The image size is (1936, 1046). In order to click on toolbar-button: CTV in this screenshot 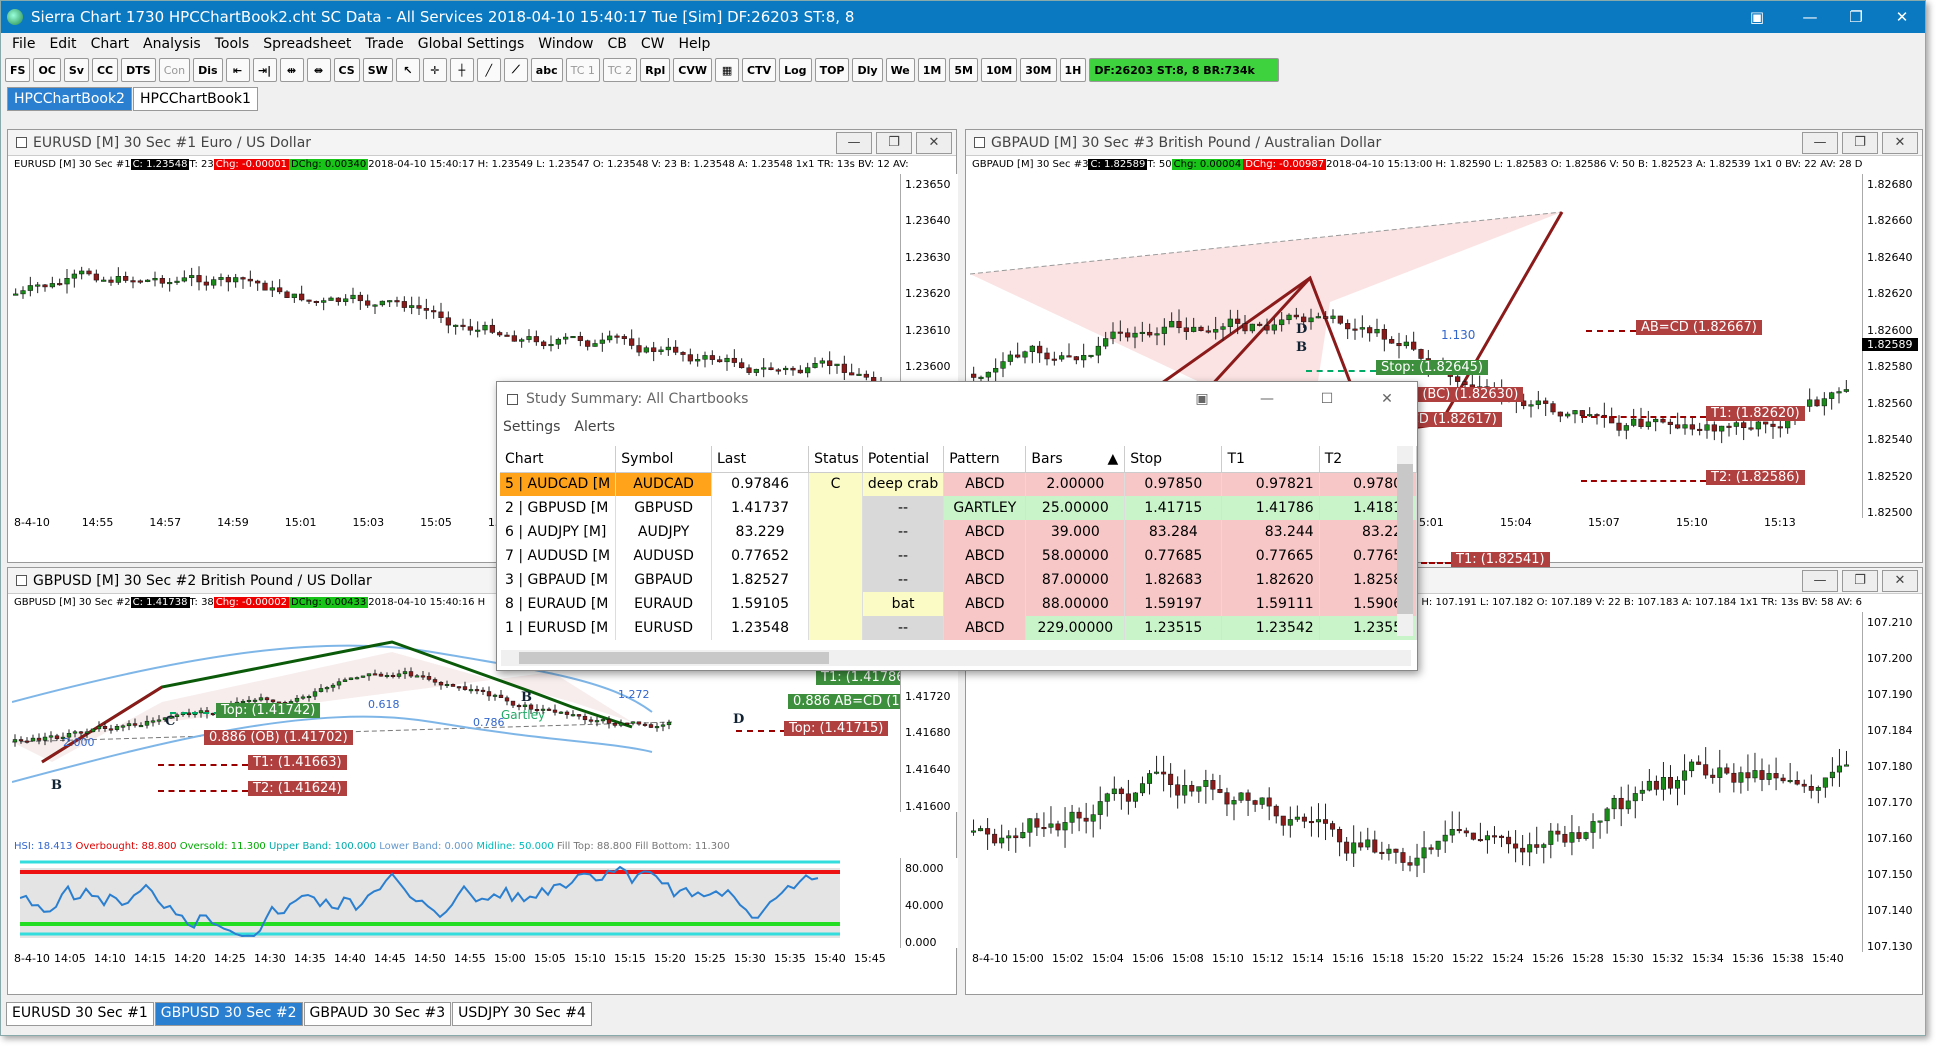, I will do `click(759, 70)`.